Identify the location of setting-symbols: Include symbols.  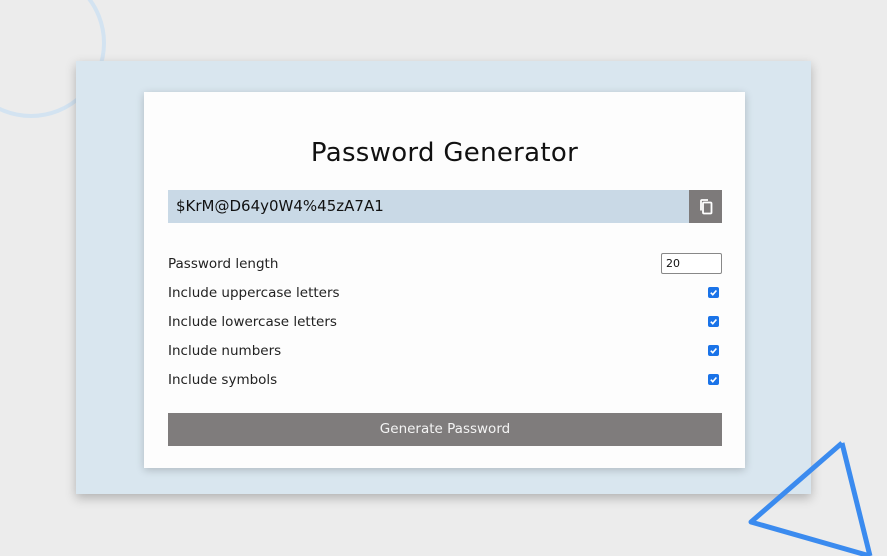
(445, 379).